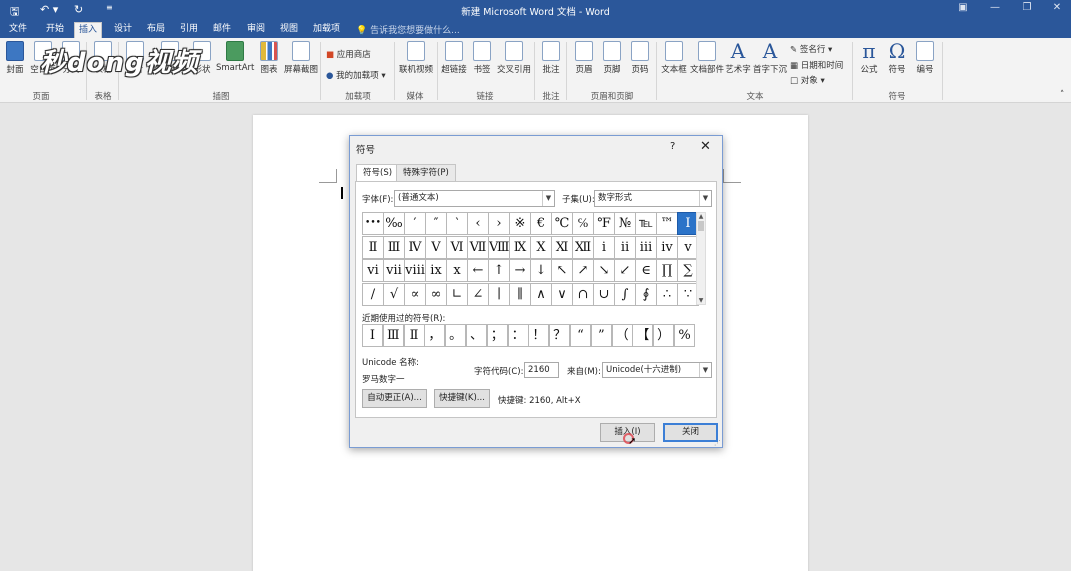 The width and height of the screenshot is (1071, 571). What do you see at coordinates (897, 58) in the screenshot?
I see `symbol-button: Ω 符号` at bounding box center [897, 58].